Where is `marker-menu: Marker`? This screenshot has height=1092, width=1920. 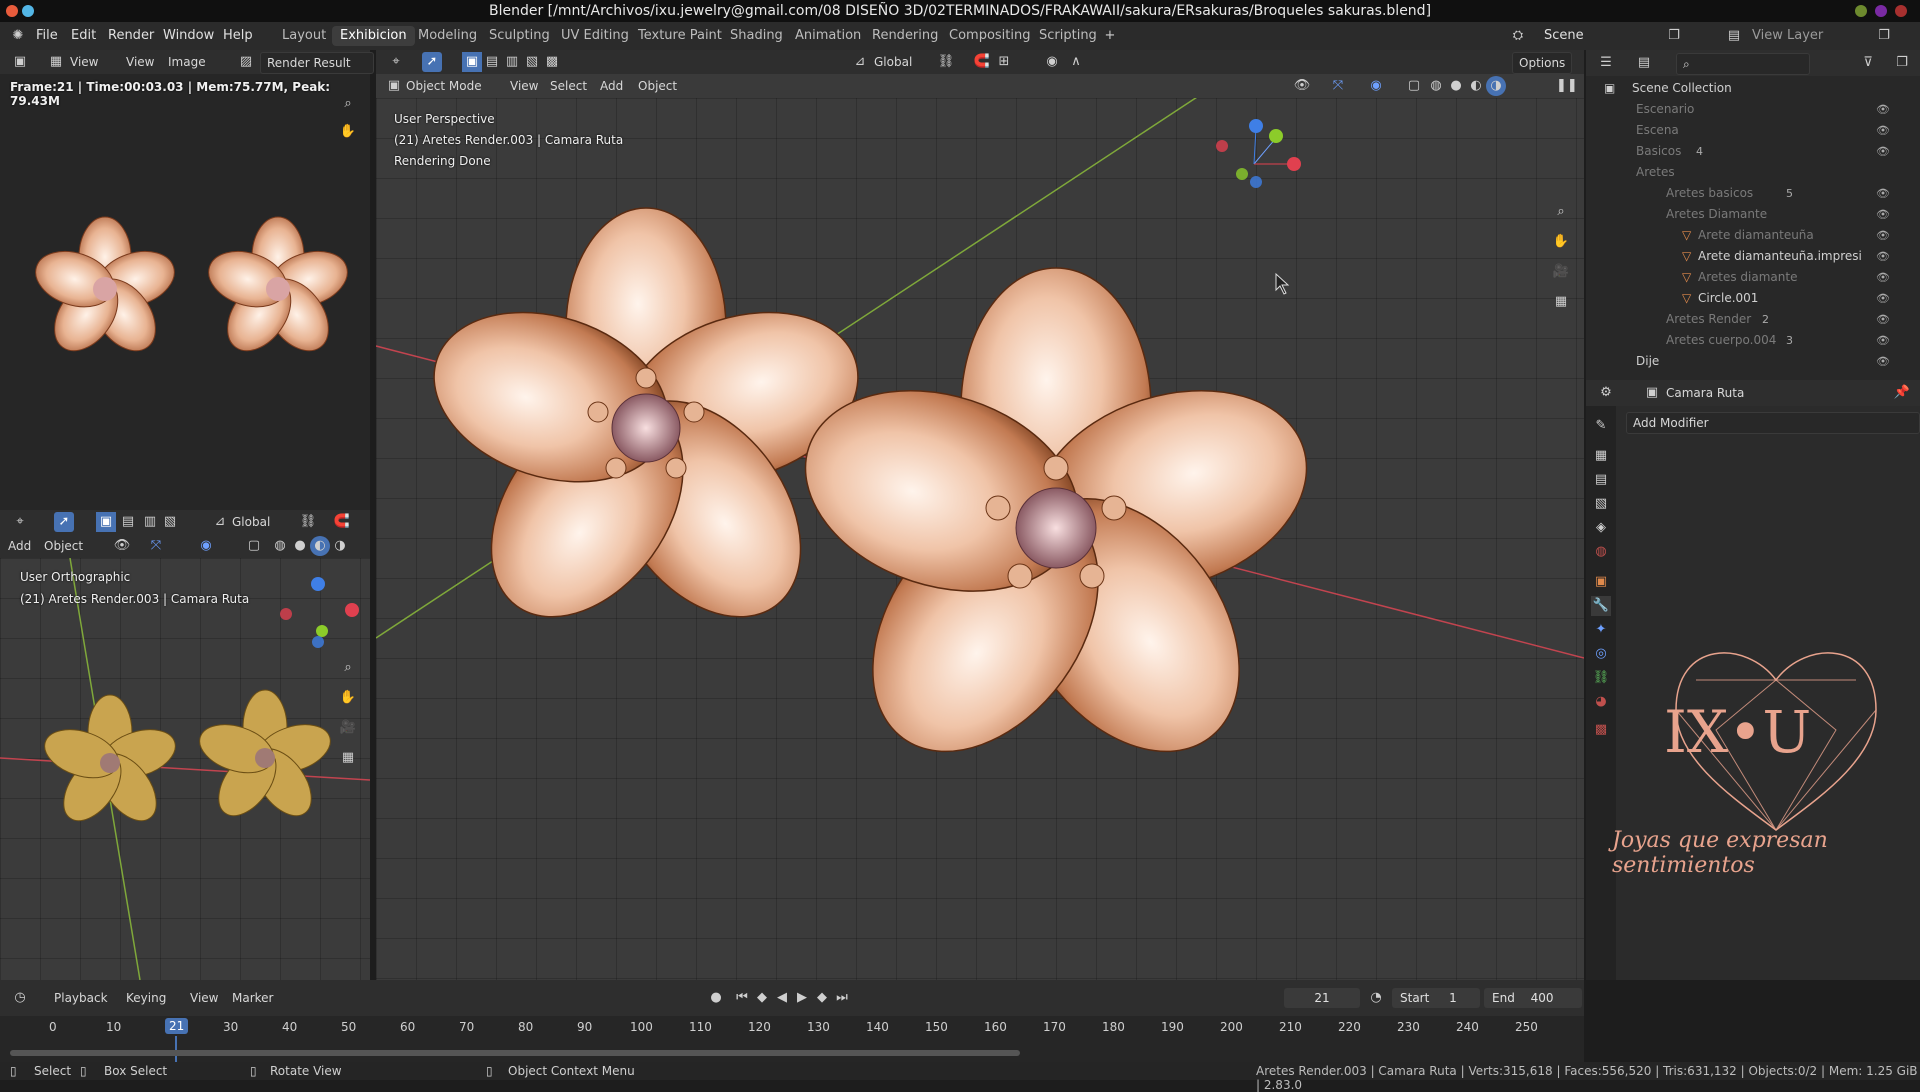 marker-menu: Marker is located at coordinates (252, 998).